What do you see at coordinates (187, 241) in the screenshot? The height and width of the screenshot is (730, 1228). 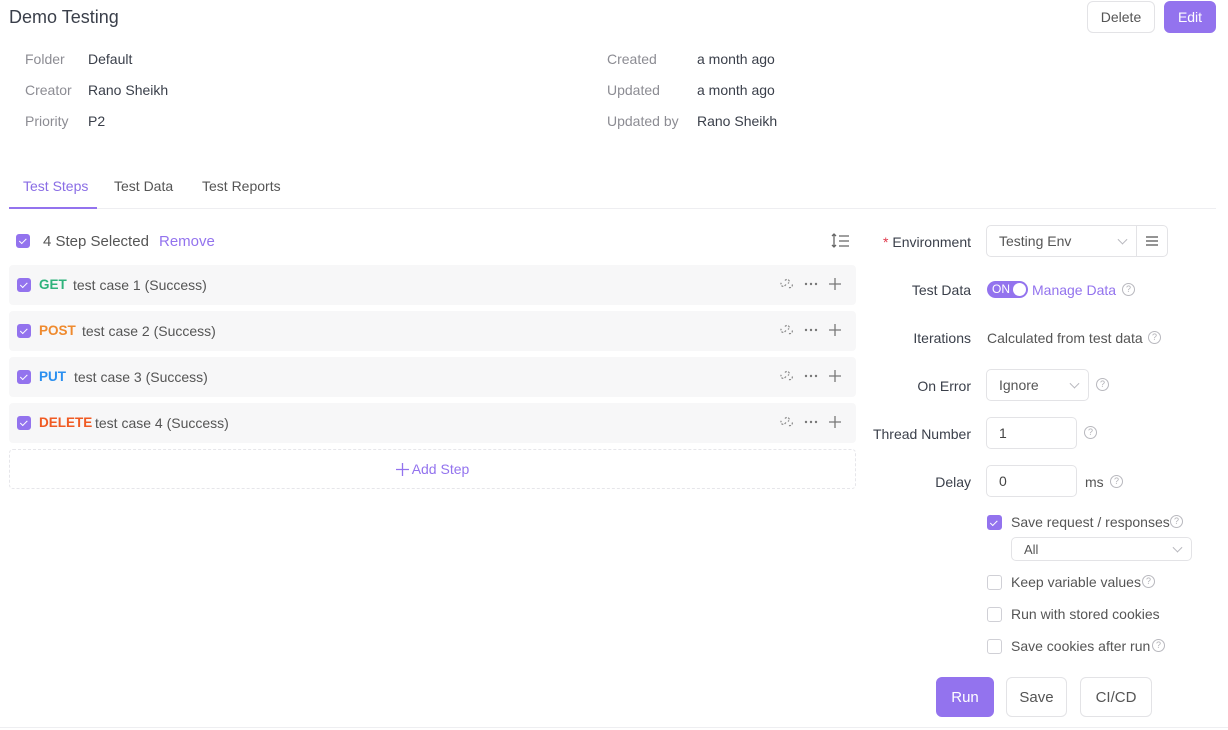 I see `remove-selected-link: Remove` at bounding box center [187, 241].